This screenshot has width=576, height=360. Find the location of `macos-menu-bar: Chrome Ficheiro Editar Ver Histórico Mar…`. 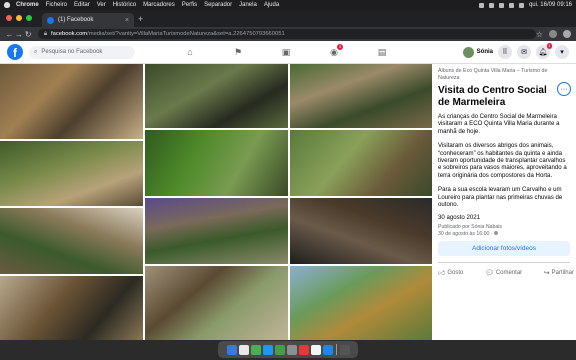

macos-menu-bar: Chrome Ficheiro Editar Ver Histórico Mar… is located at coordinates (288, 5).